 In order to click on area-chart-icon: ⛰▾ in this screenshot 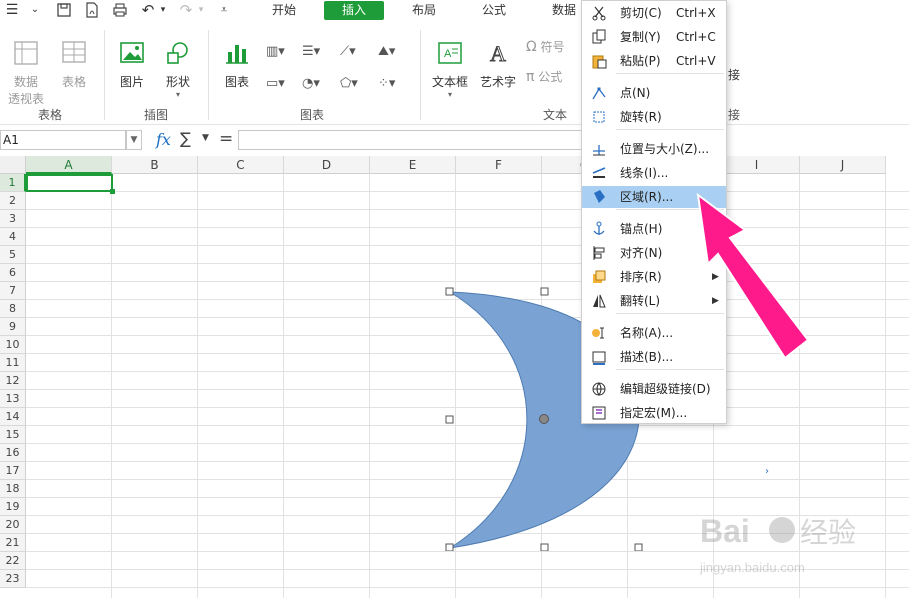, I will do `click(390, 52)`.